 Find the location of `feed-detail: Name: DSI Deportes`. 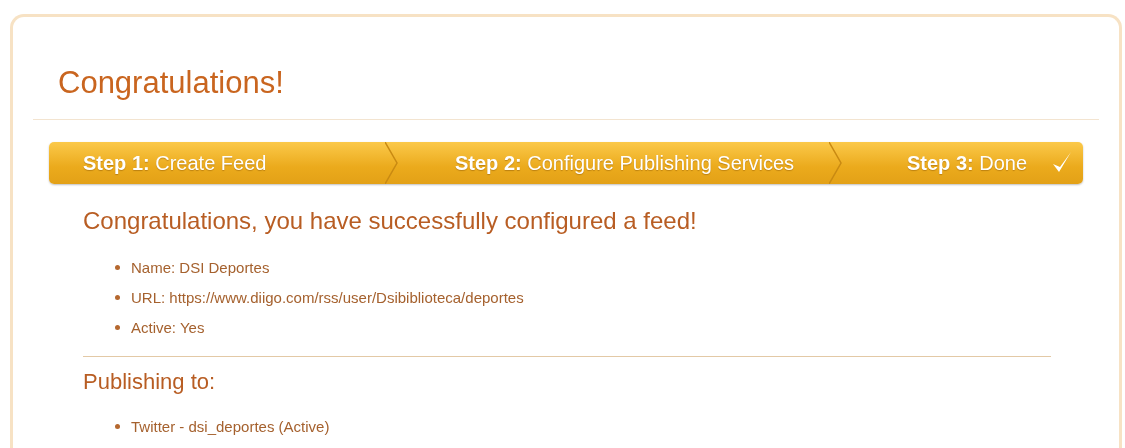

feed-detail: Name: DSI Deportes is located at coordinates (200, 267).